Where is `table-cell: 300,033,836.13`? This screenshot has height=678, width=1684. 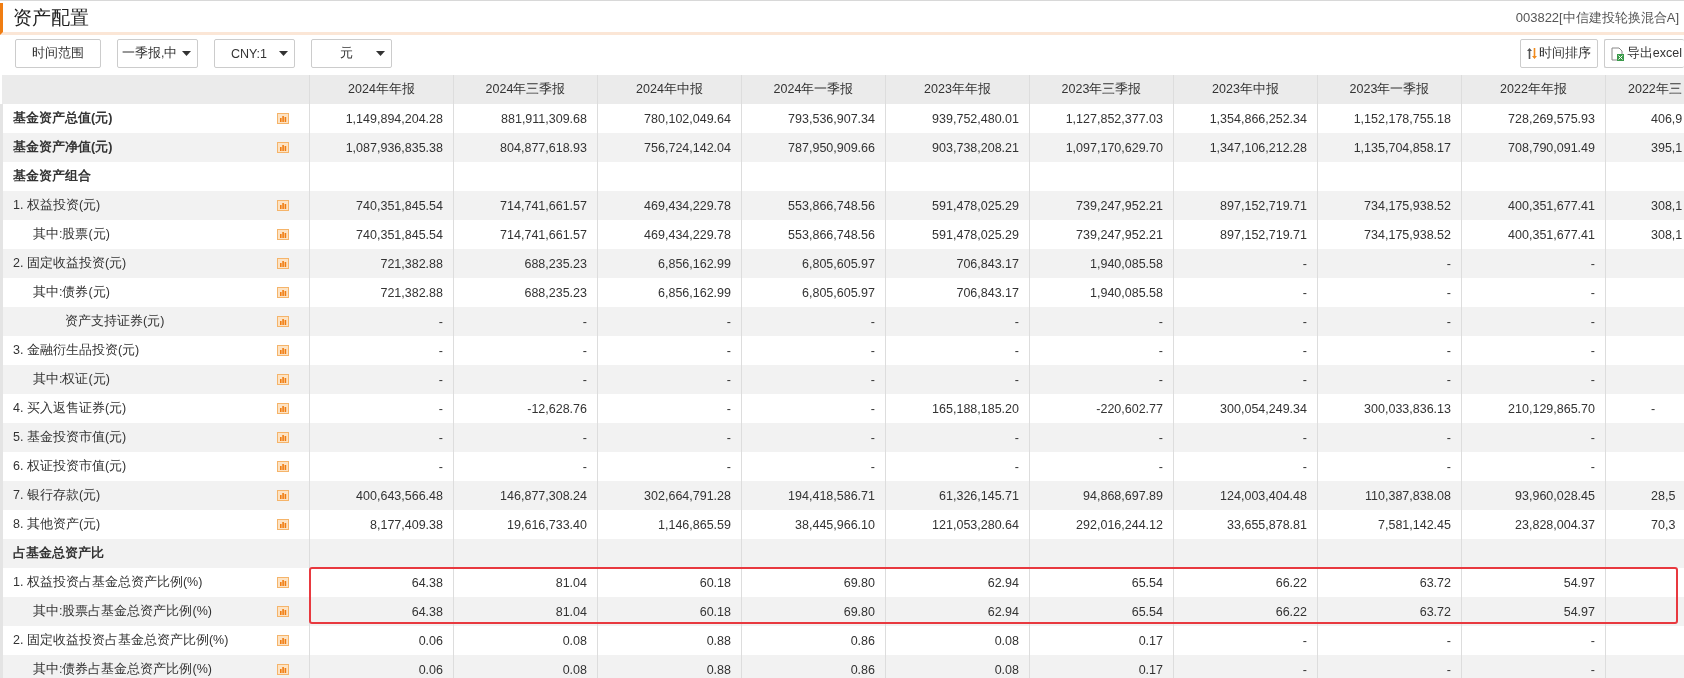
table-cell: 300,033,836.13 is located at coordinates (1407, 408).